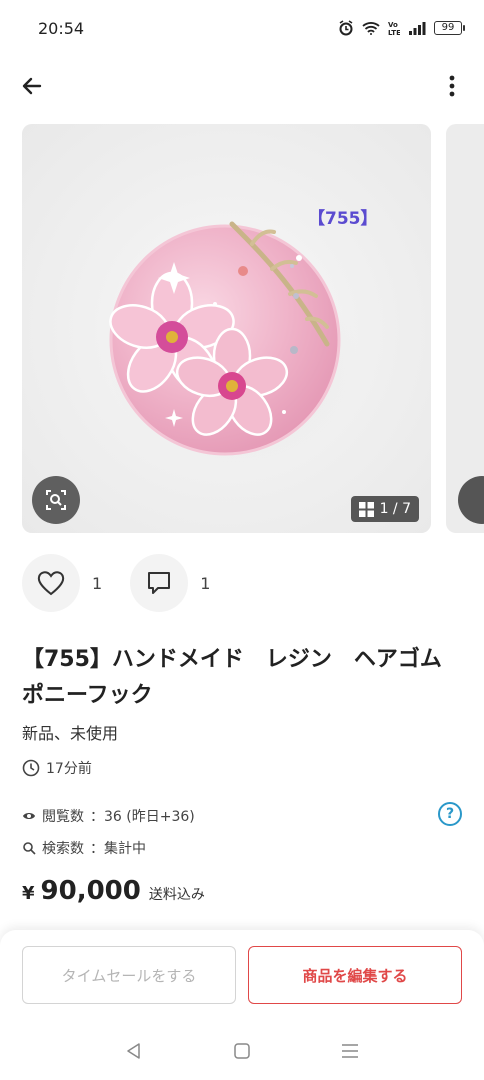 This screenshot has height=1080, width=484. What do you see at coordinates (242, 848) in the screenshot?
I see `search-count-row: 検索数 ：集計中` at bounding box center [242, 848].